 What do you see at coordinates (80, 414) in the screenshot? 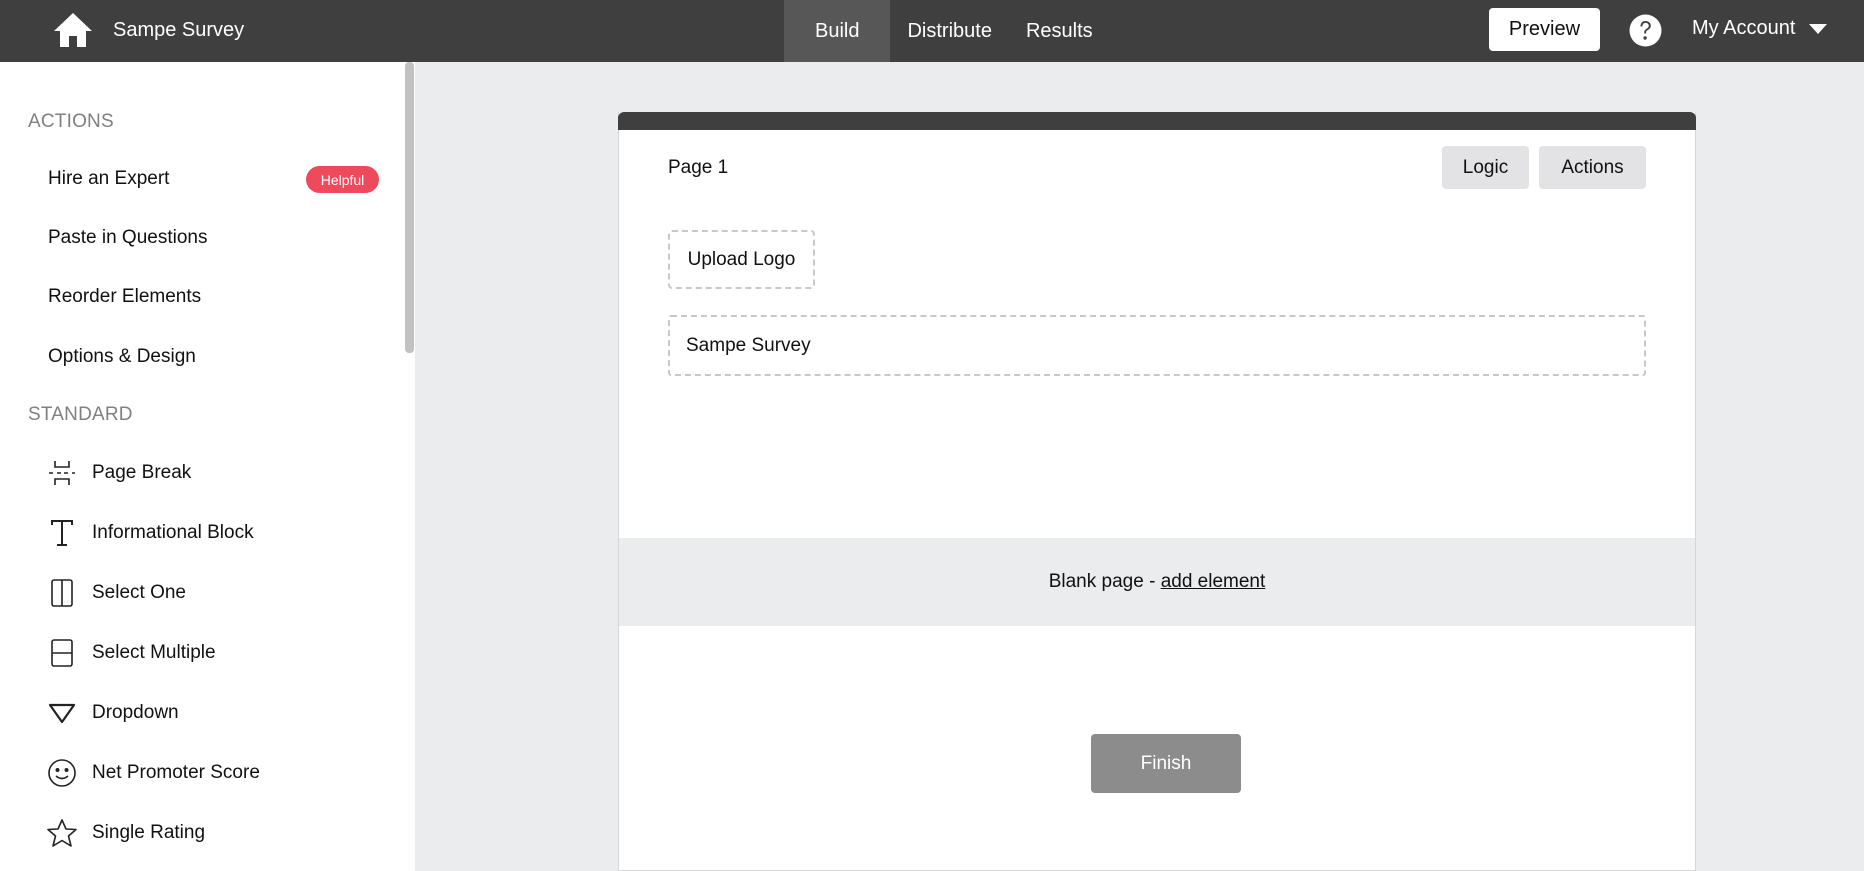
I see `standard-heading: STANDARD` at bounding box center [80, 414].